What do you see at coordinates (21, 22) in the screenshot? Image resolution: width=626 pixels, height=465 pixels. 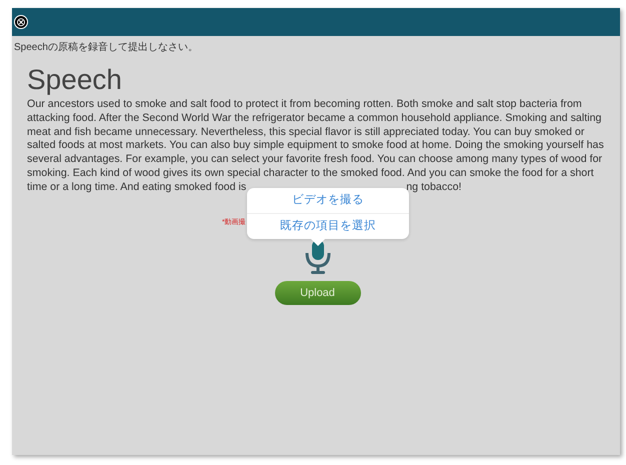 I see `close-icon: ⊗` at bounding box center [21, 22].